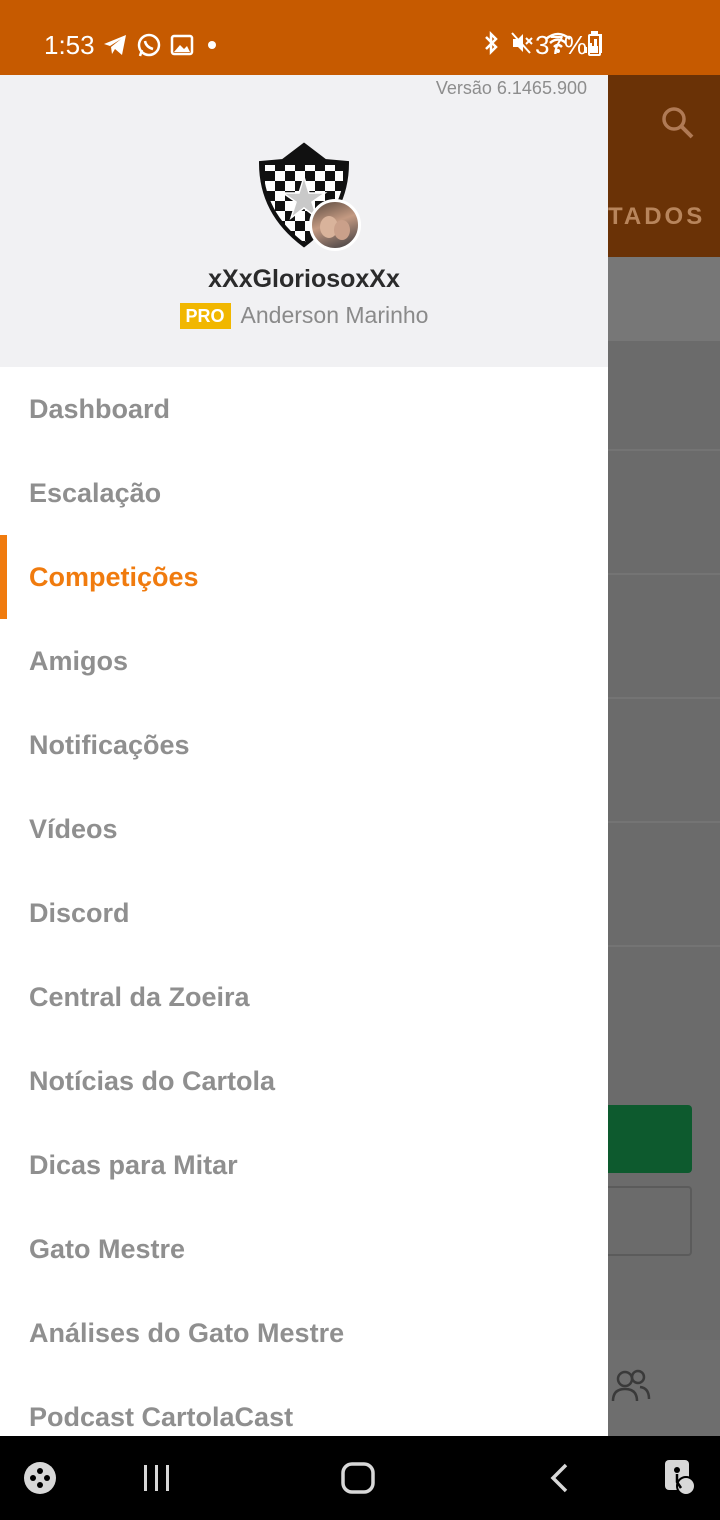 Image resolution: width=720 pixels, height=1520 pixels. What do you see at coordinates (107, 1248) in the screenshot?
I see `menu-item-label: Gato Mestre` at bounding box center [107, 1248].